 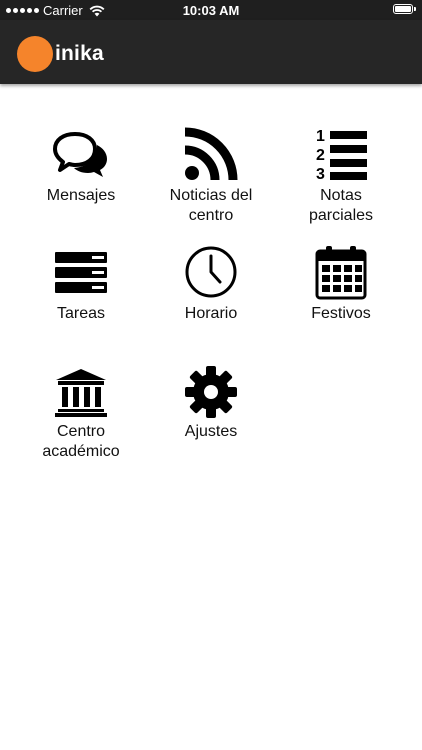 I want to click on status-time: 10:03 AM, so click(x=211, y=10).